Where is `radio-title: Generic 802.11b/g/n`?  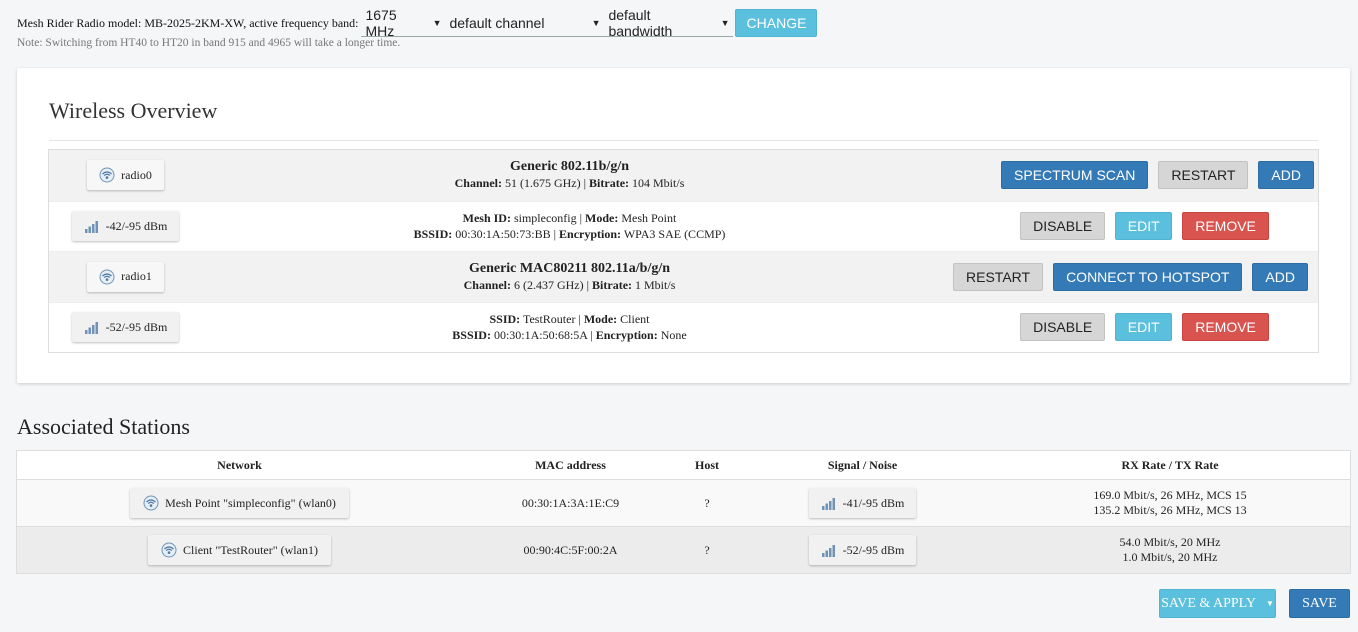 radio-title: Generic 802.11b/g/n is located at coordinates (569, 167).